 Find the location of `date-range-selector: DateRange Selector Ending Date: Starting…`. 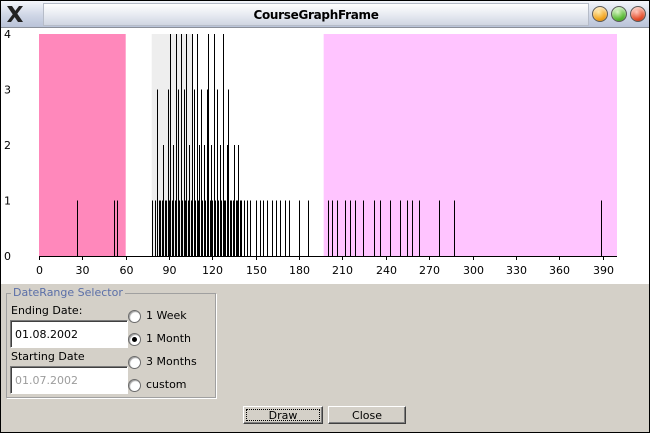

date-range-selector: DateRange Selector Ending Date: Starting… is located at coordinates (111, 342).